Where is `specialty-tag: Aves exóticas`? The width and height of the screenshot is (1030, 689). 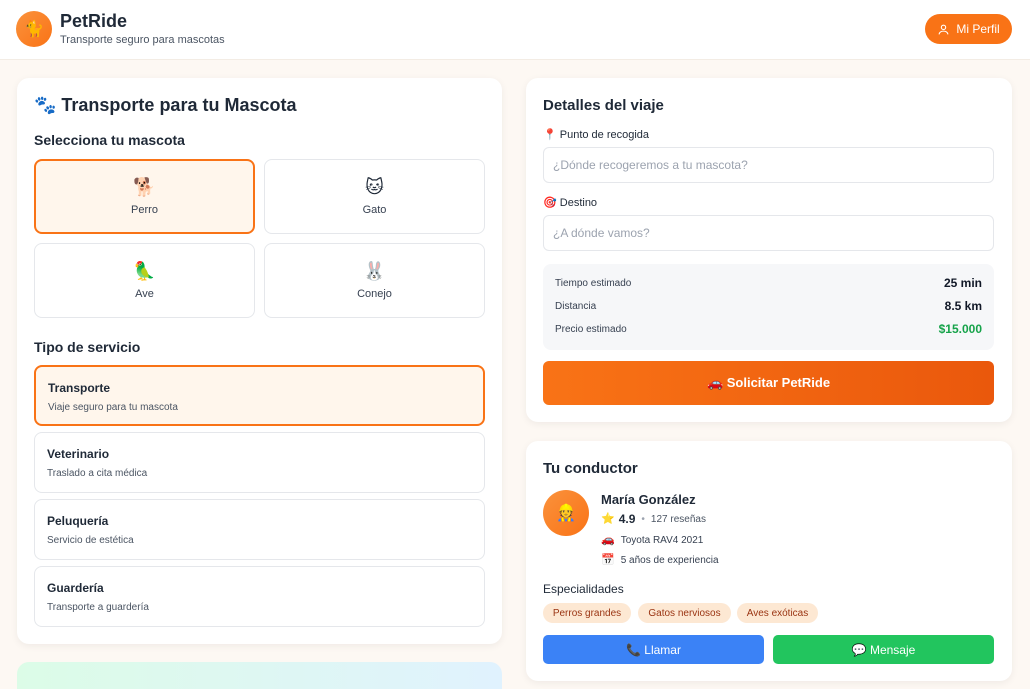 specialty-tag: Aves exóticas is located at coordinates (777, 613).